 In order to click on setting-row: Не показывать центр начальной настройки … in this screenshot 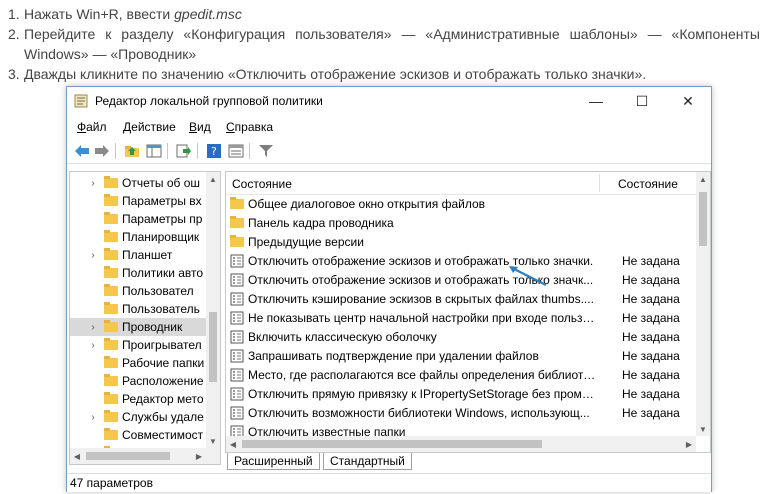, I will do `click(461, 318)`.